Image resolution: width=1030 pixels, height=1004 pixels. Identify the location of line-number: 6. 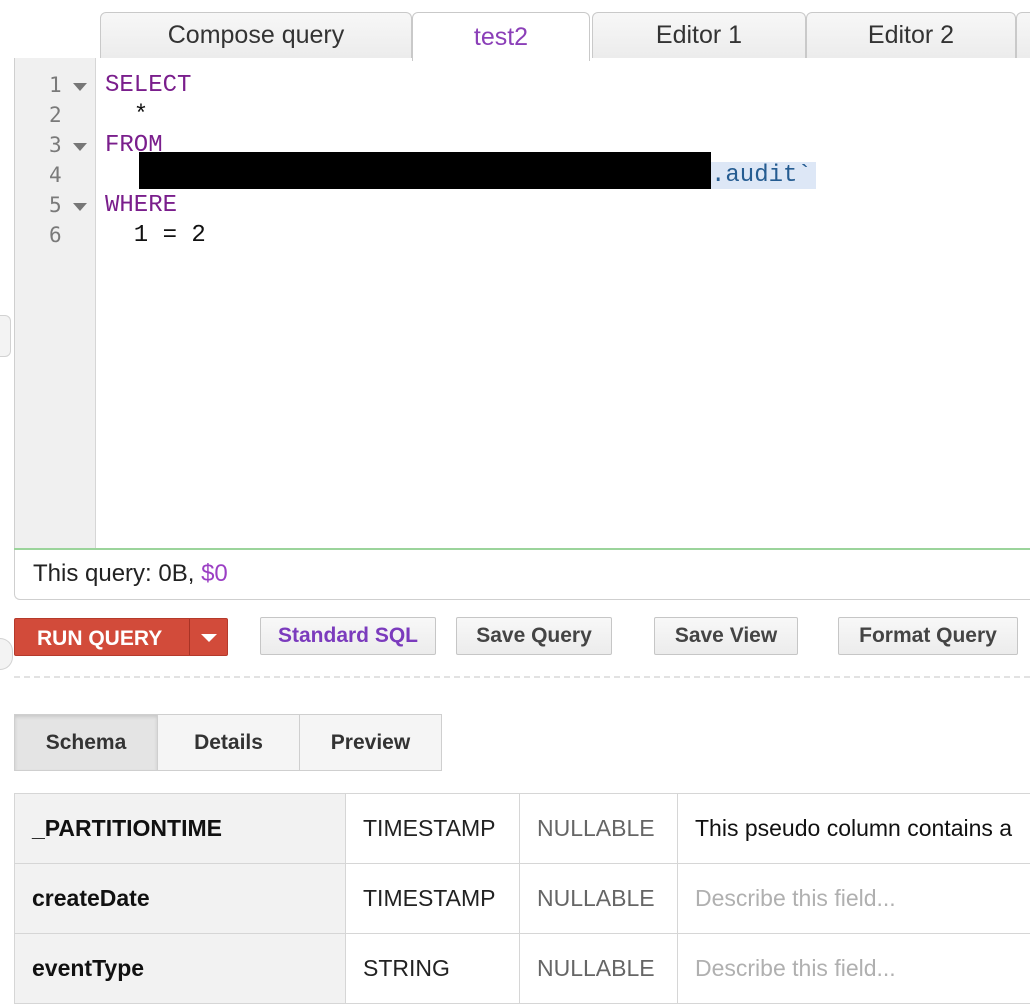
(55, 235).